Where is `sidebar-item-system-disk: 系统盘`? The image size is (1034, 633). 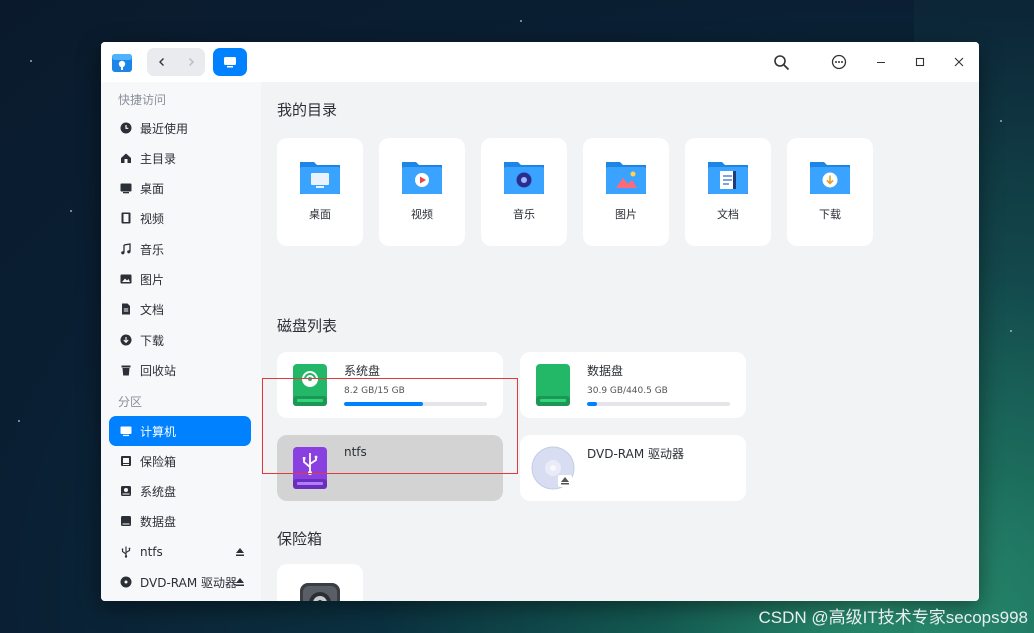
sidebar-item-system-disk: 系统盘 is located at coordinates (180, 491).